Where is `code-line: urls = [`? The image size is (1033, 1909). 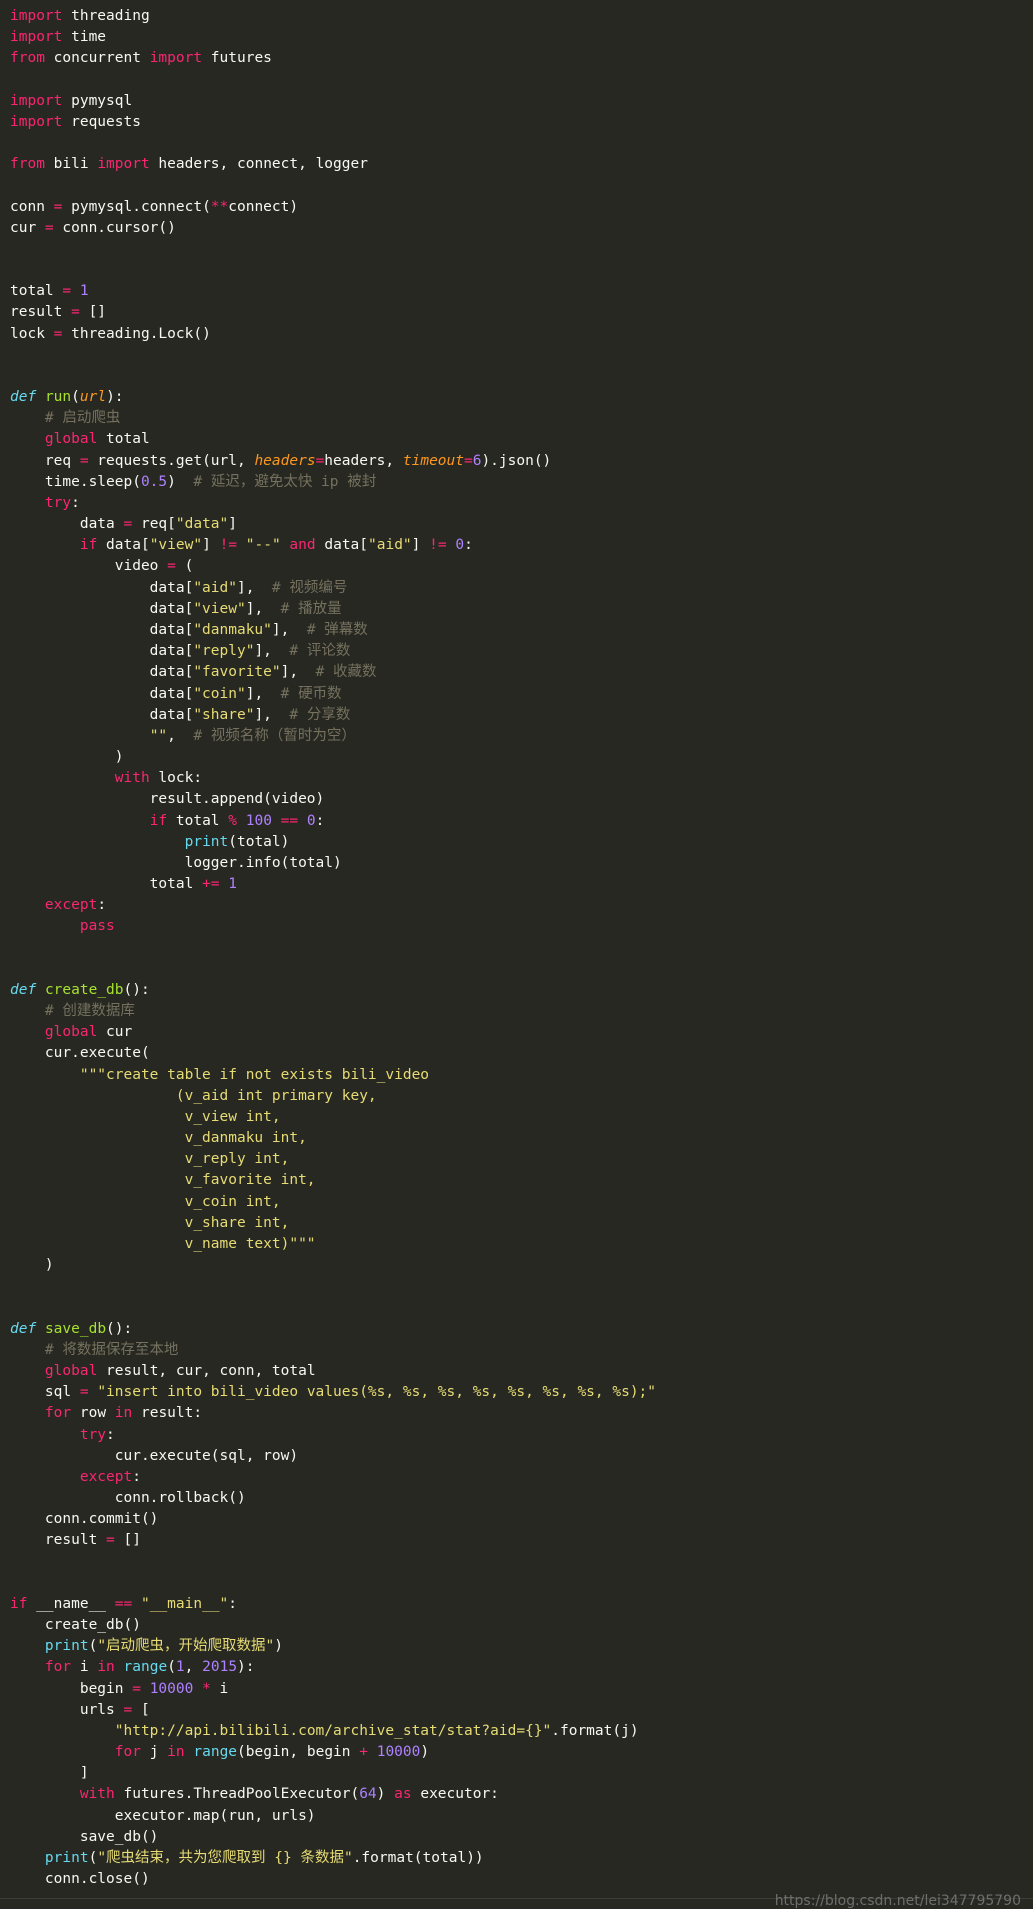
code-line: urls = [ is located at coordinates (521, 1710).